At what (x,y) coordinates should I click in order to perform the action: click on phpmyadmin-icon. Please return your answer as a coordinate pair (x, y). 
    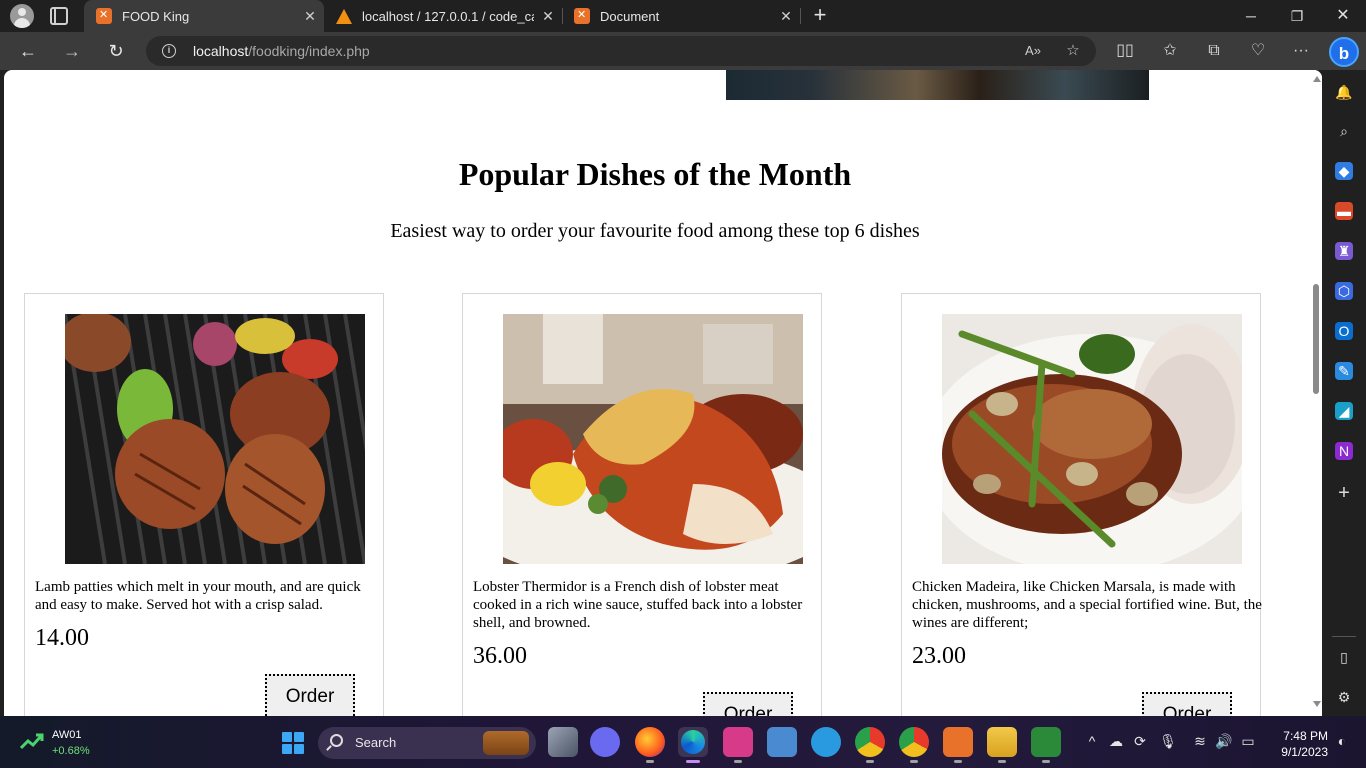
    Looking at the image, I should click on (344, 16).